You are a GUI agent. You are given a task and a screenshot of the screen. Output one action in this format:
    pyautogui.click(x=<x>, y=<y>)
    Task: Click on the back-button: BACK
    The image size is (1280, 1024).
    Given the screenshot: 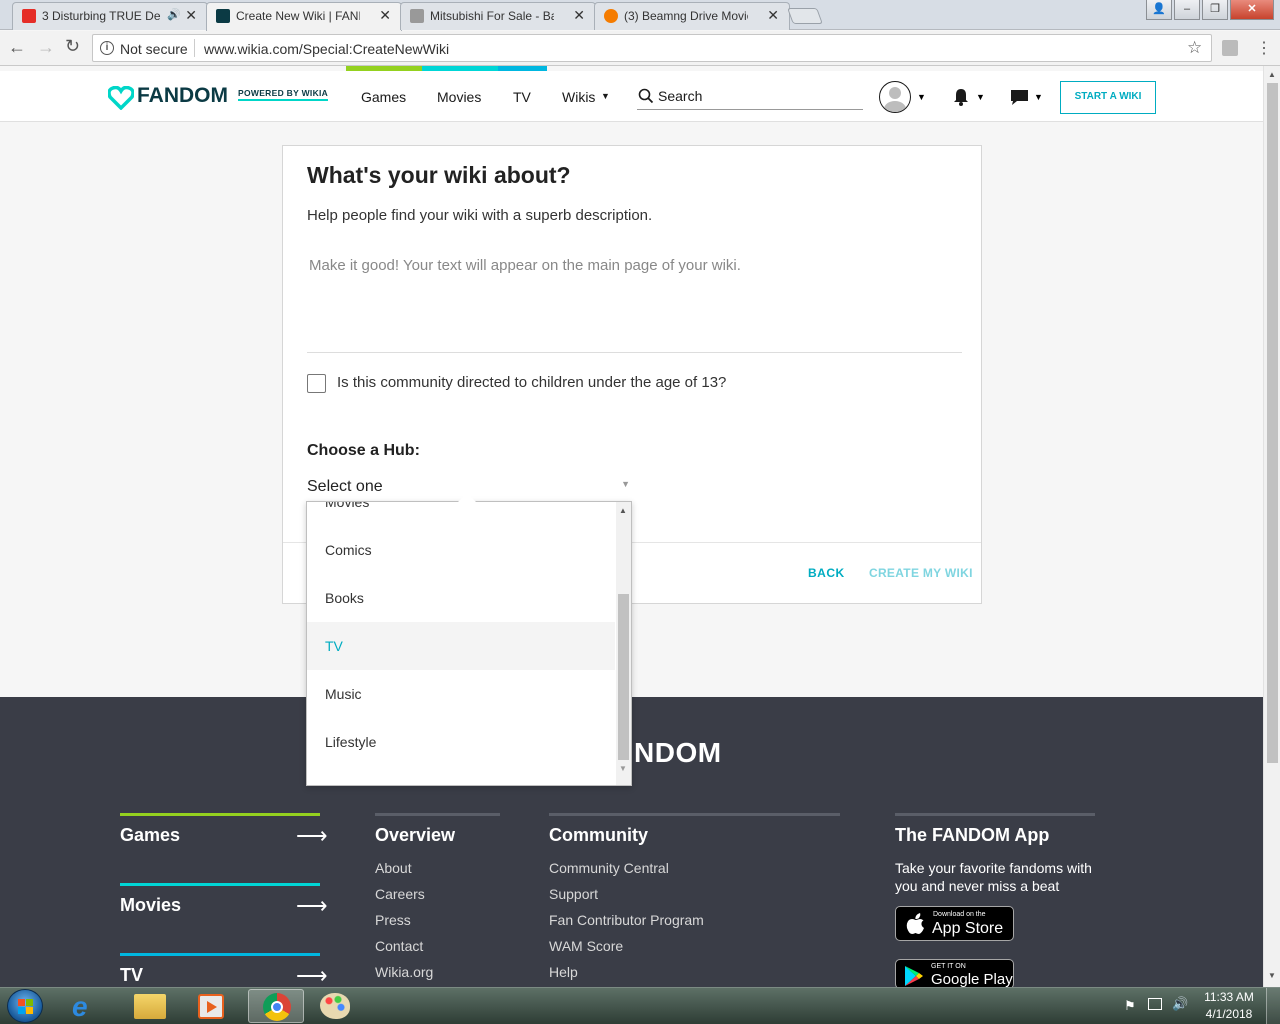 What is the action you would take?
    pyautogui.click(x=826, y=573)
    